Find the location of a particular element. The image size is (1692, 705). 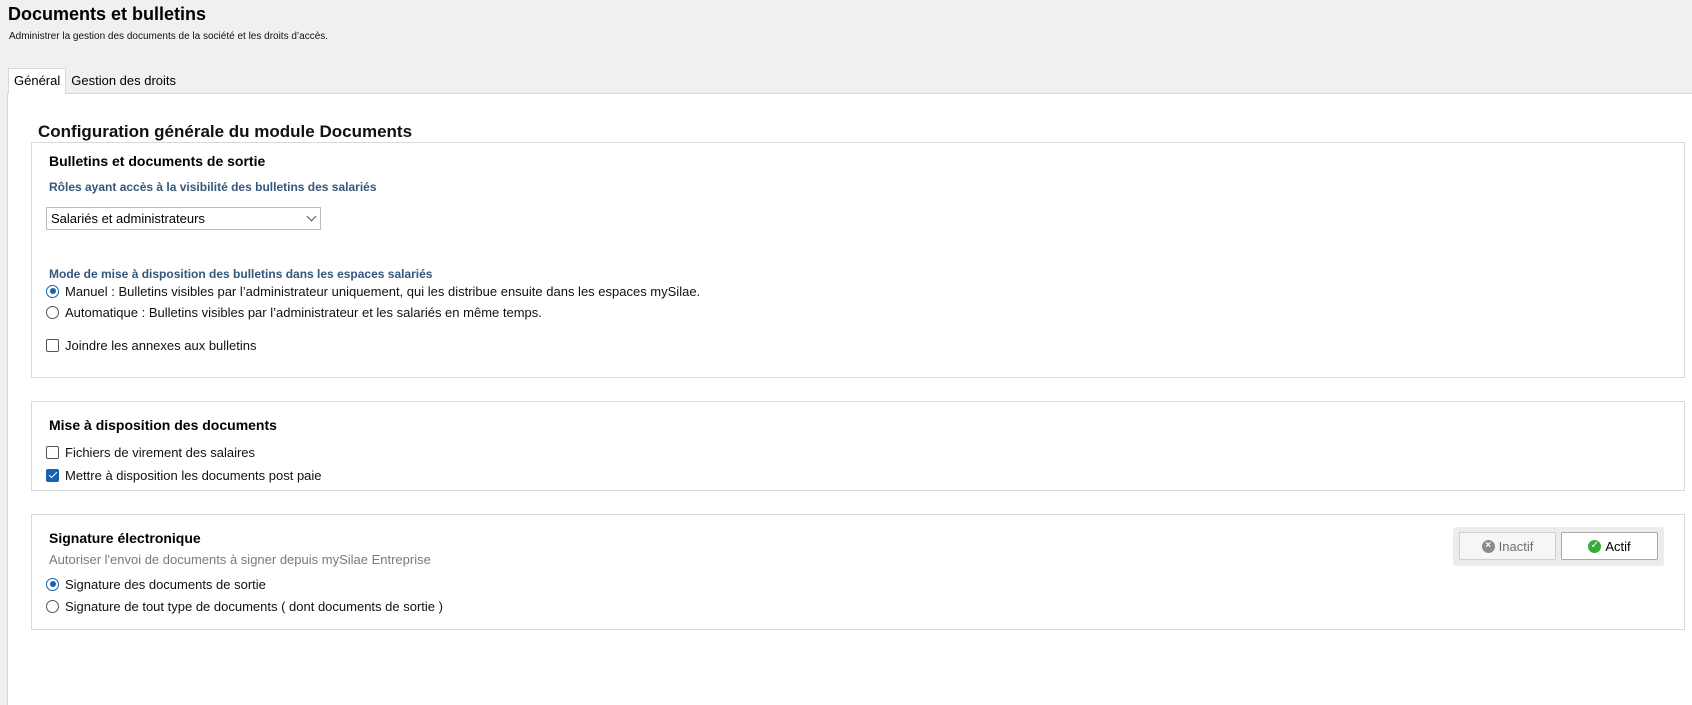

tab-bar: Général Gestion des droits is located at coordinates (94, 81).